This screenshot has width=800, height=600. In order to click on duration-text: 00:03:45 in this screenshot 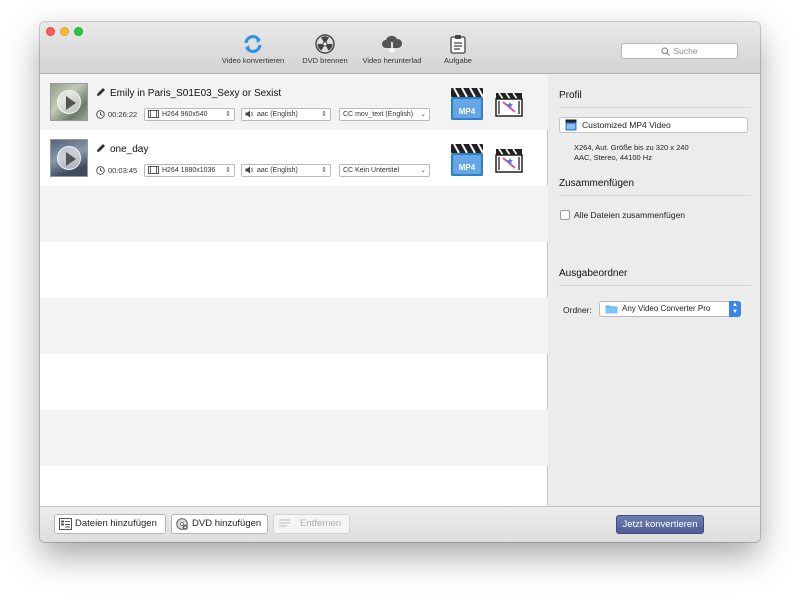, I will do `click(123, 170)`.